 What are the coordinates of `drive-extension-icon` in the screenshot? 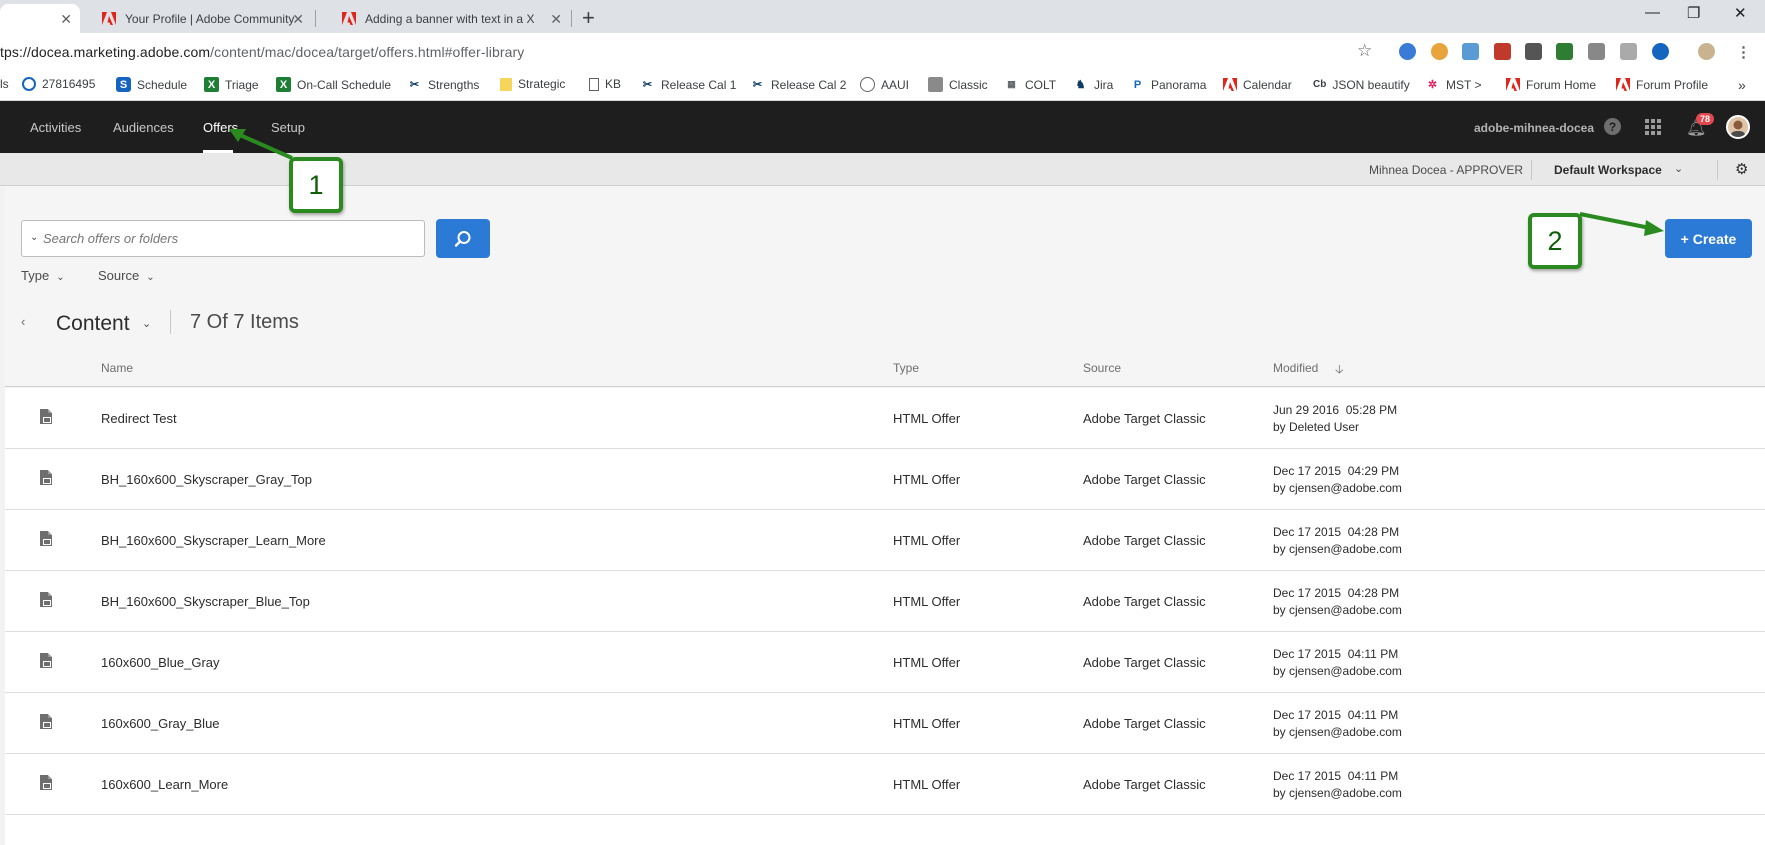 It's located at (1564, 51).